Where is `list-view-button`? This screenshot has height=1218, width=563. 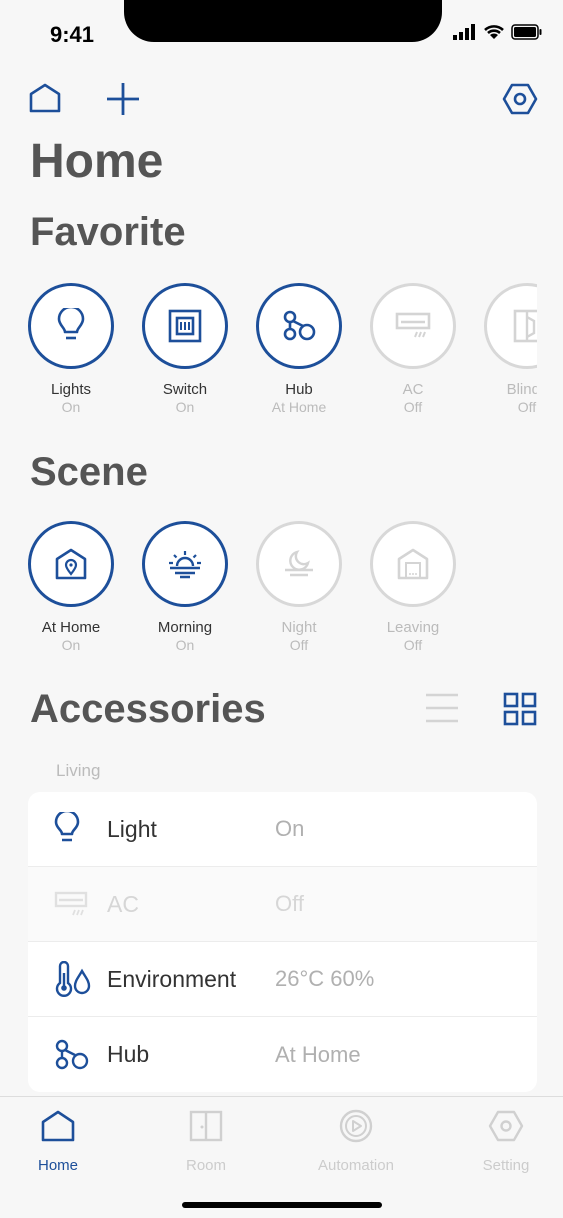 list-view-button is located at coordinates (442, 710).